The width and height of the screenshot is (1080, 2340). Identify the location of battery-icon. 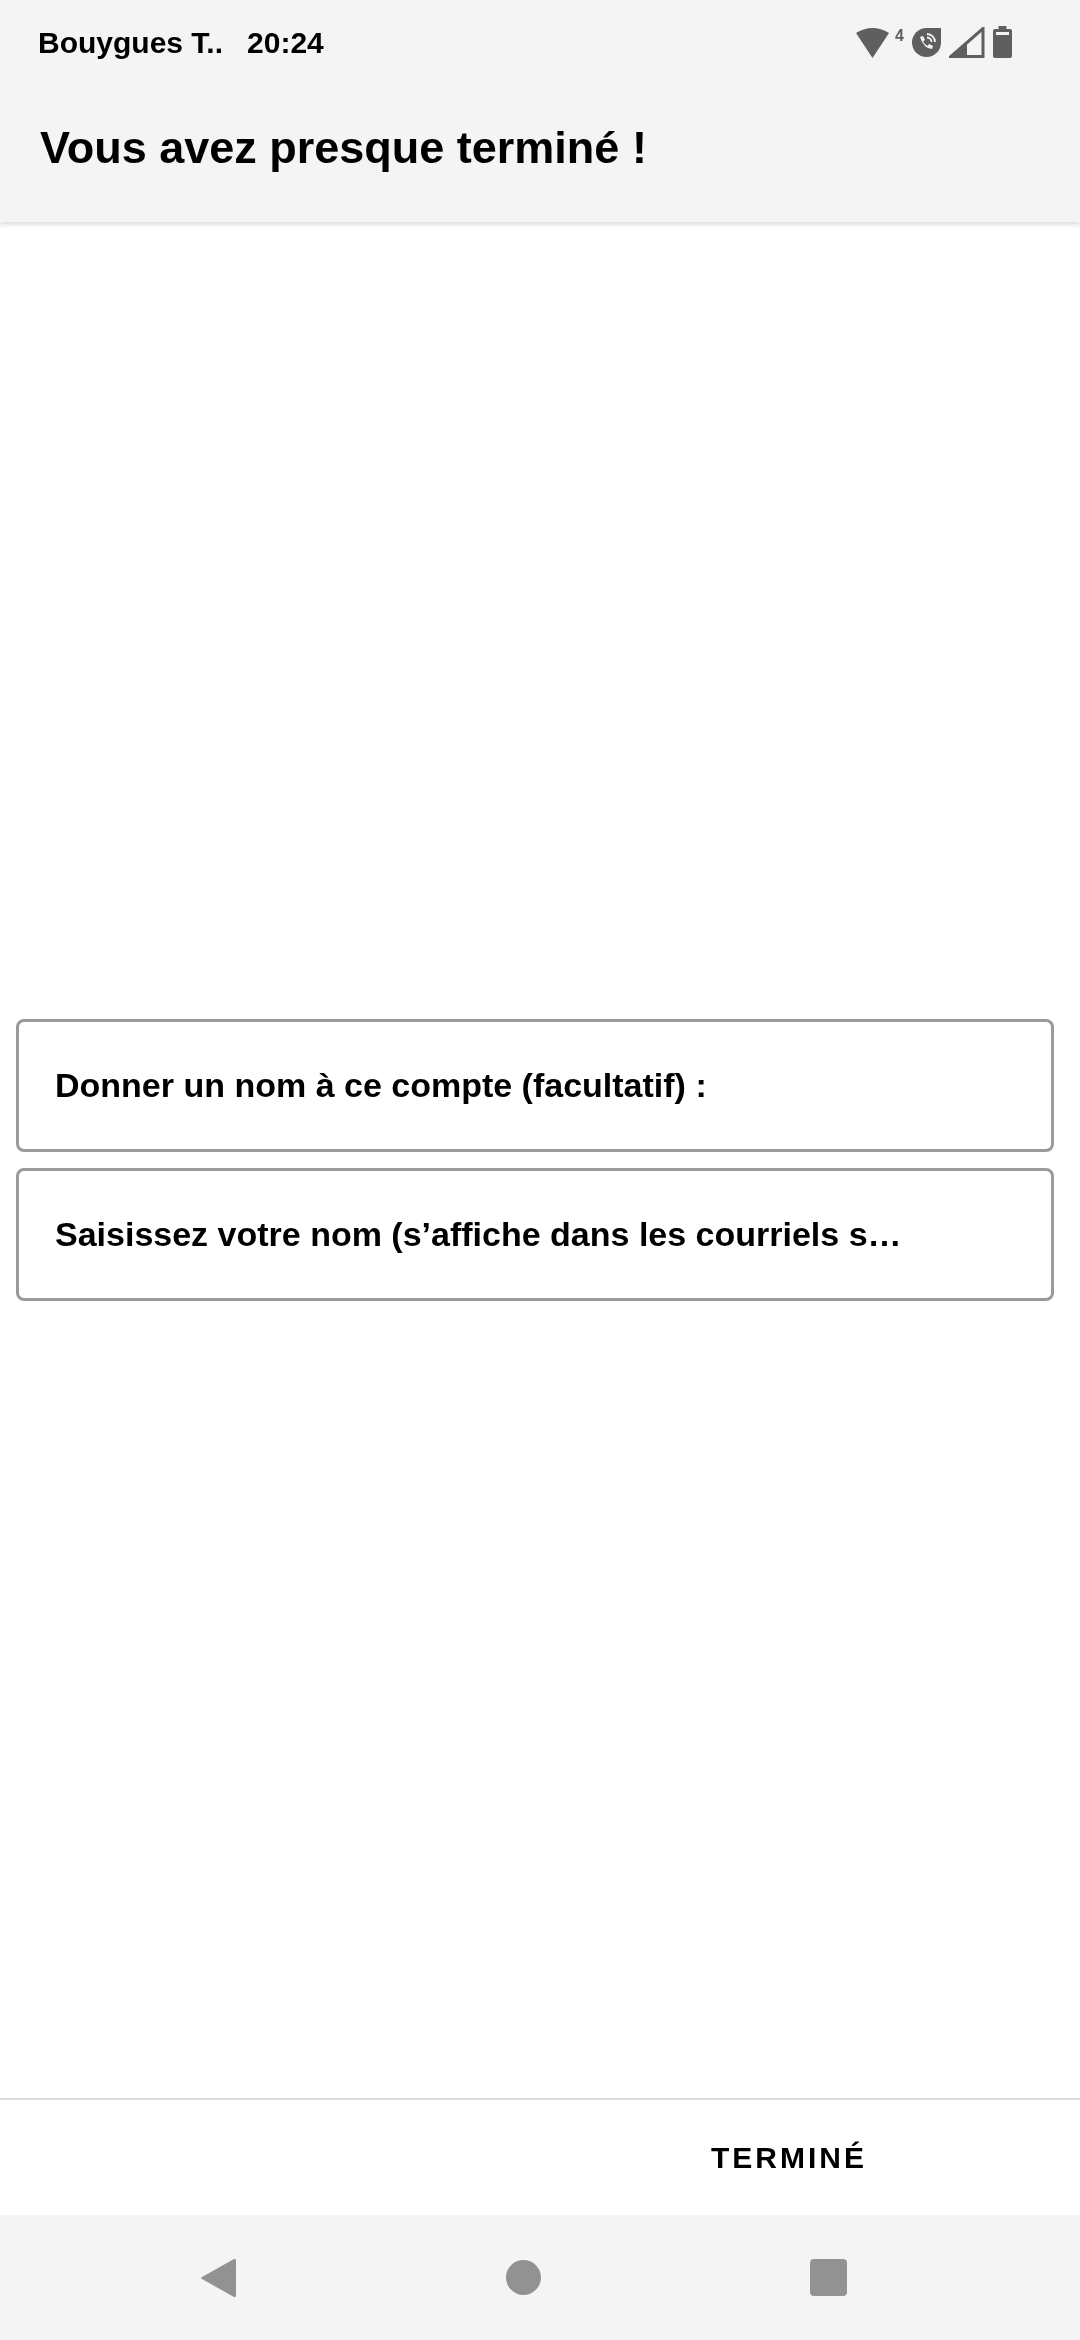
(1002, 42).